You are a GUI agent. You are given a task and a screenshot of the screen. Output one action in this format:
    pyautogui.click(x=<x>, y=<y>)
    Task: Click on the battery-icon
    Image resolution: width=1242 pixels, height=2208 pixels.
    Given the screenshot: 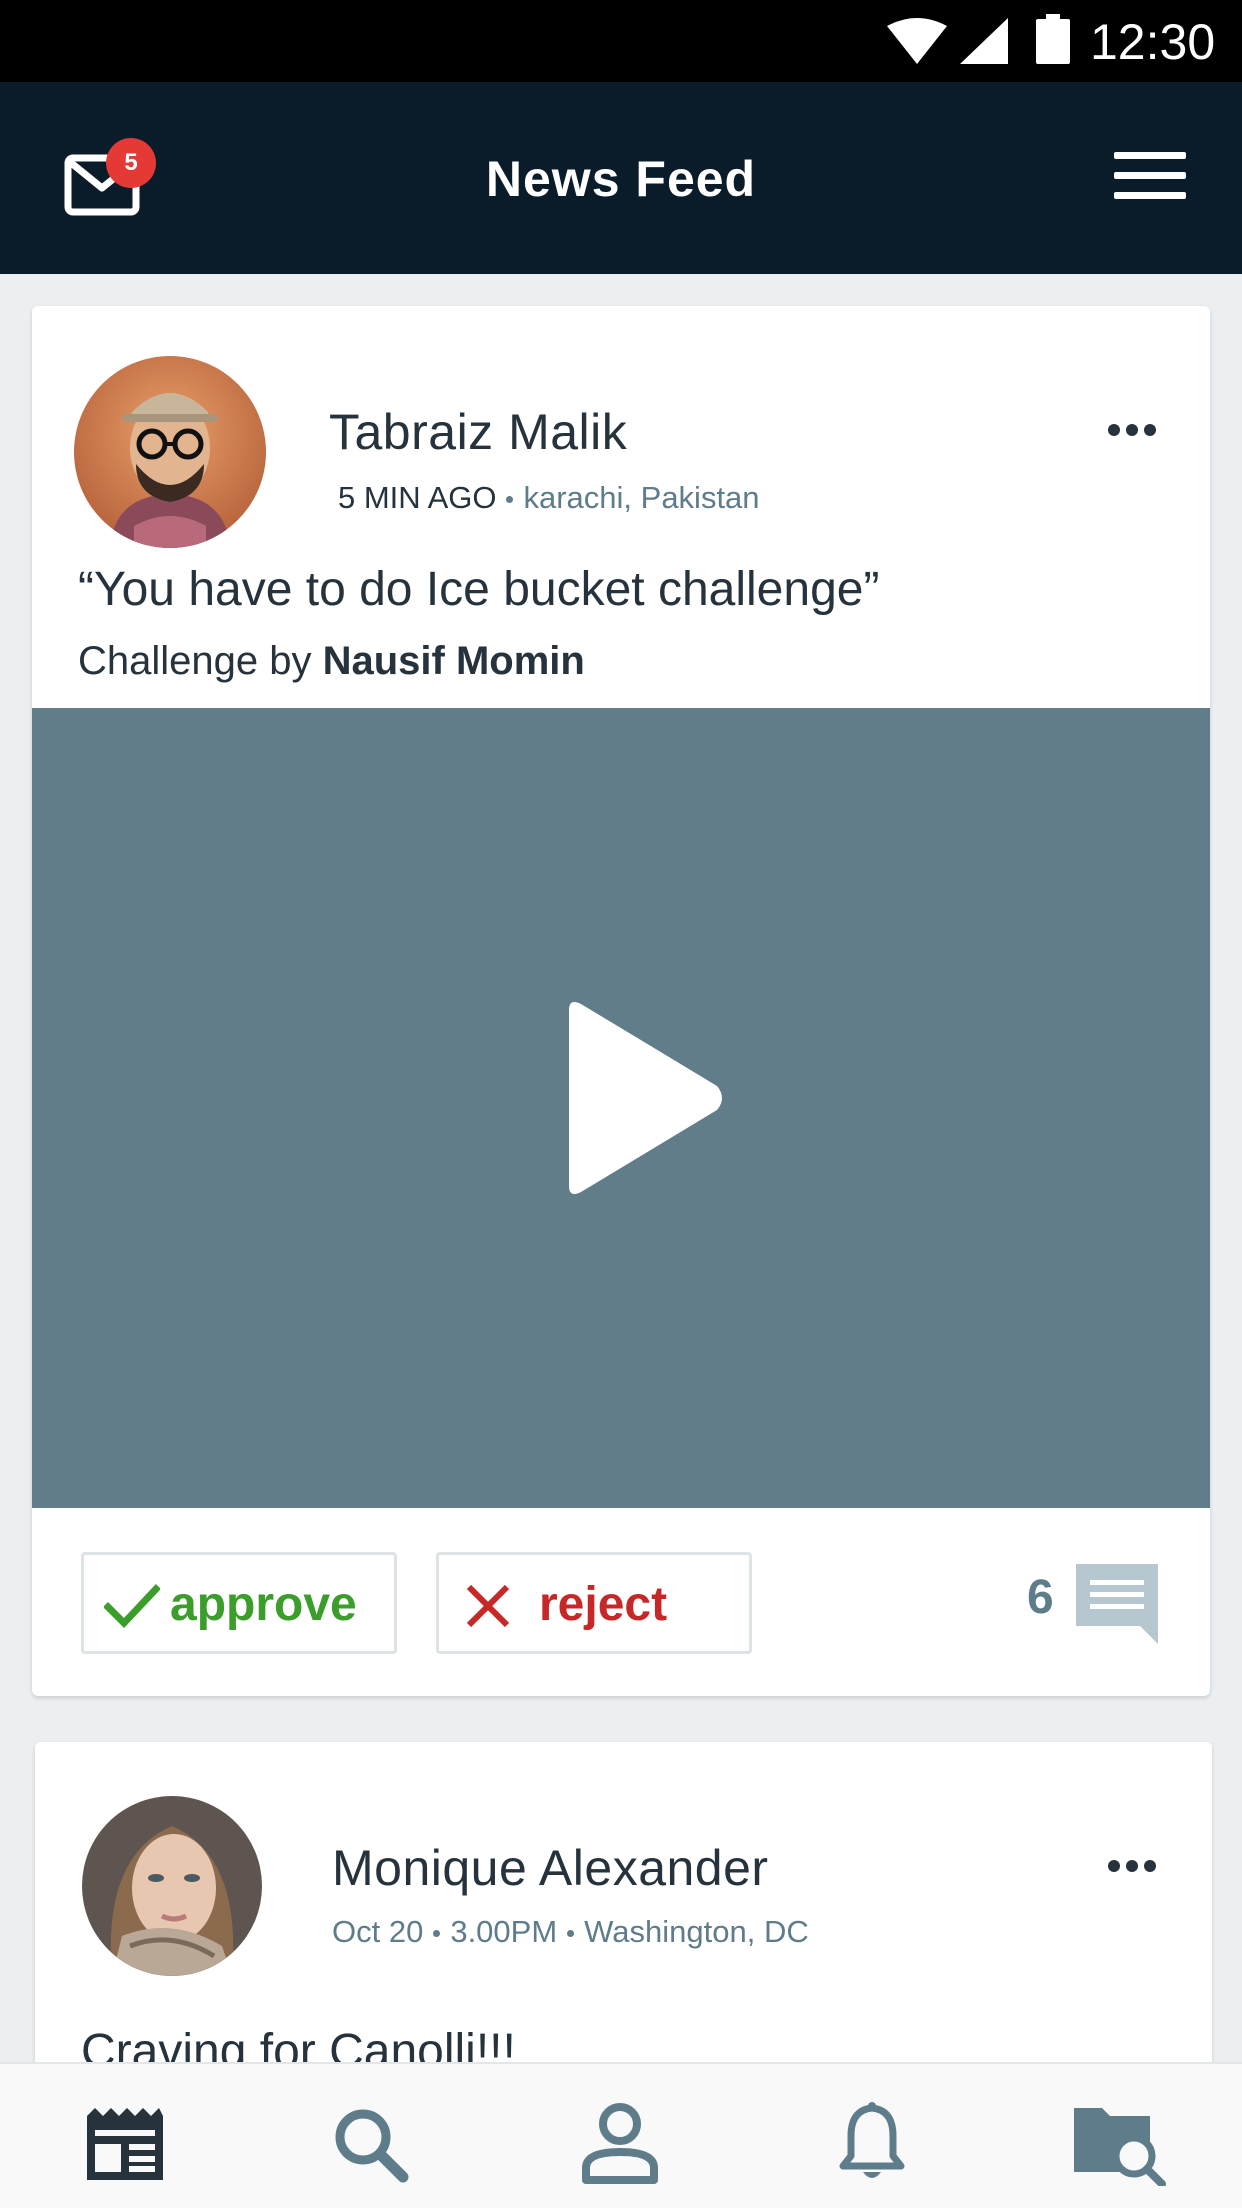 What is the action you would take?
    pyautogui.click(x=1053, y=39)
    